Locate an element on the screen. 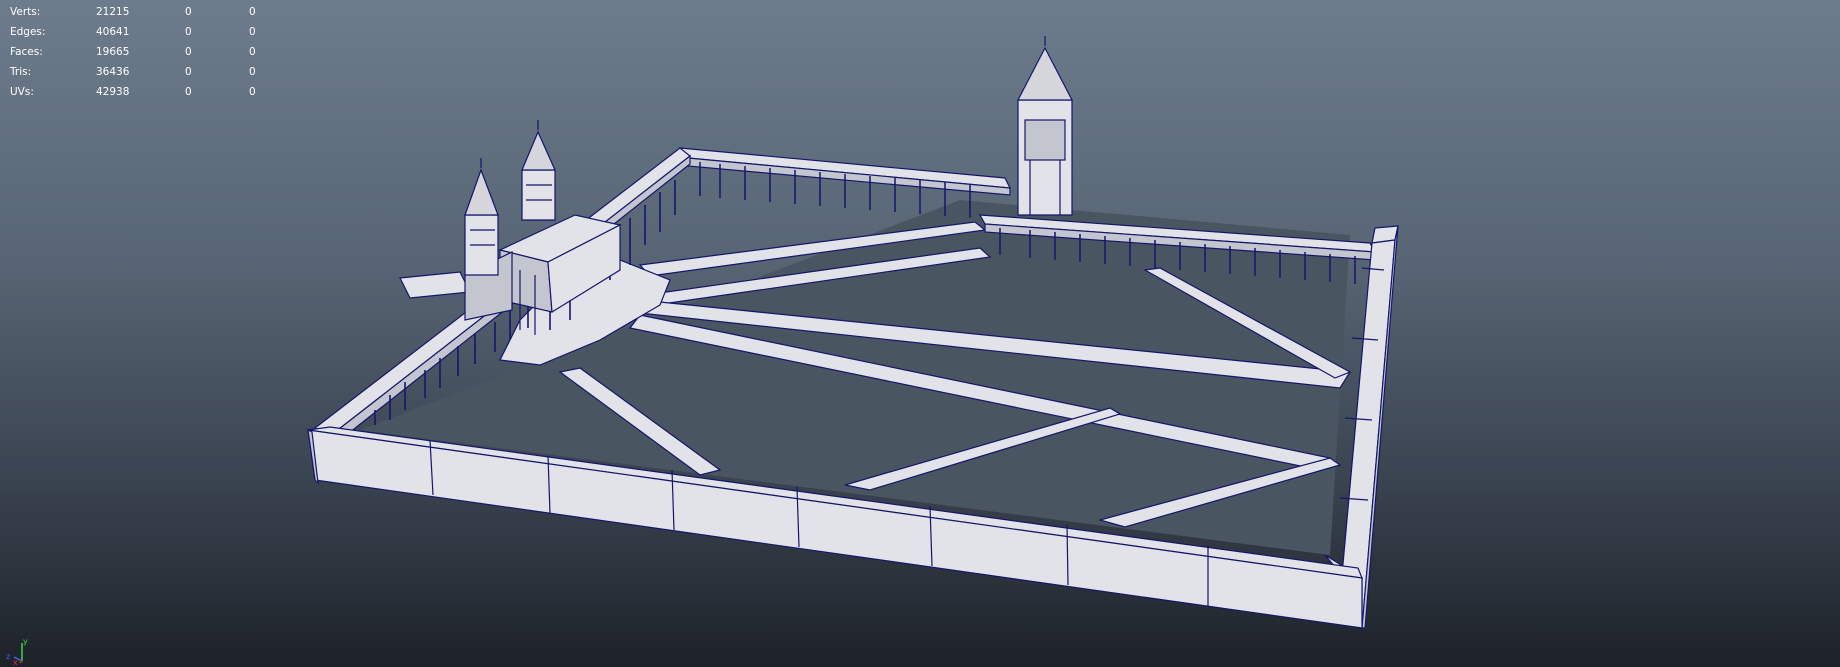  axis-gizmo-icon: y z x is located at coordinates (17, 651).